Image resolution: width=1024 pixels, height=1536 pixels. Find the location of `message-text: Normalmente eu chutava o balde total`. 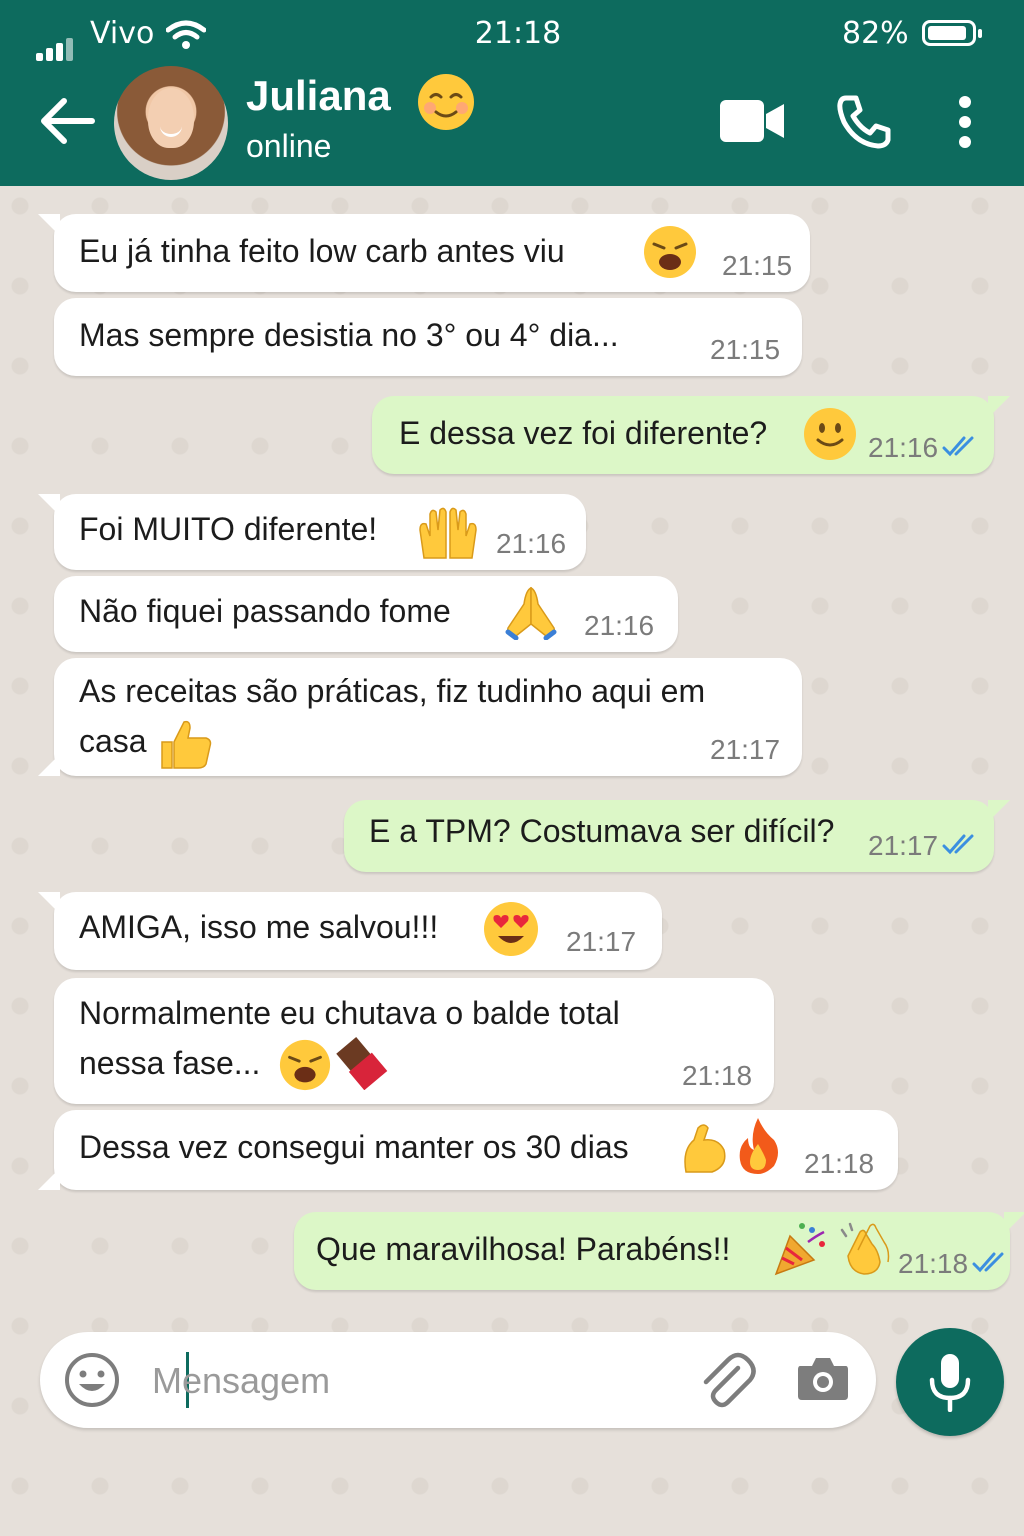

message-text: Normalmente eu chutava o balde total is located at coordinates (349, 1013).